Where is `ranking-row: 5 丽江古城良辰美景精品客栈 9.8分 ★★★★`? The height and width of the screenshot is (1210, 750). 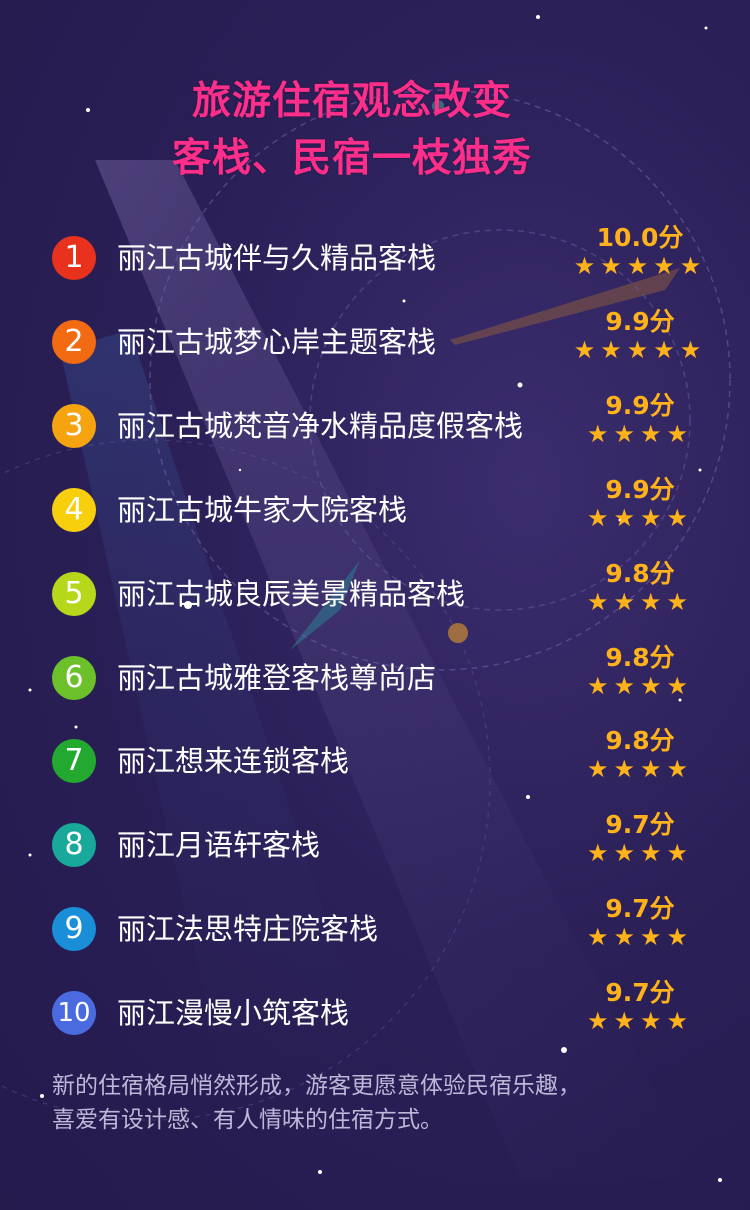 ranking-row: 5 丽江古城良辰美景精品客栈 9.8分 ★★★★ is located at coordinates (375, 591).